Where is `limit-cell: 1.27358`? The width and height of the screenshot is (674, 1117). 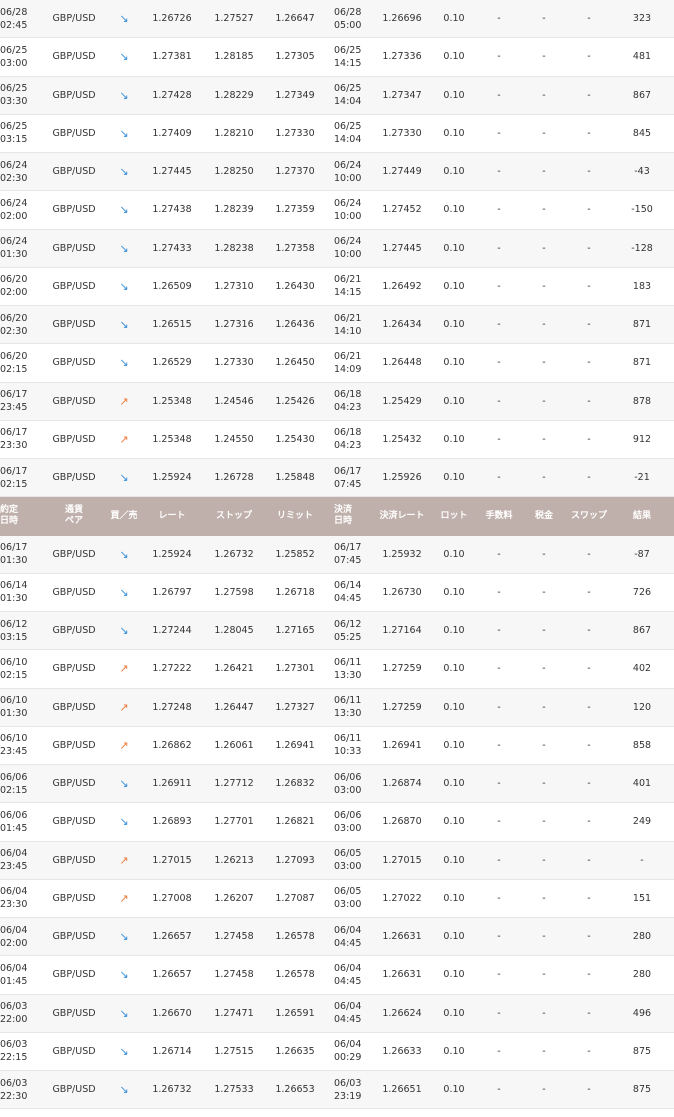
limit-cell: 1.27358 is located at coordinates (295, 248).